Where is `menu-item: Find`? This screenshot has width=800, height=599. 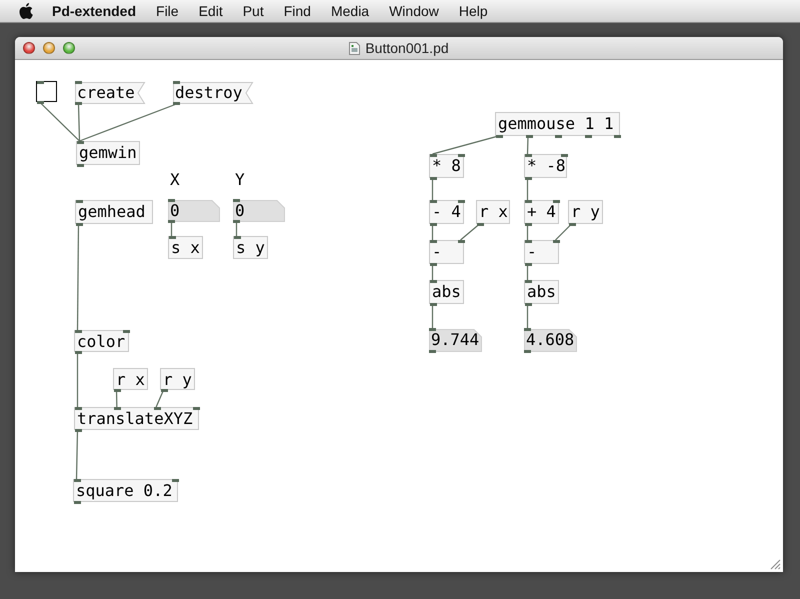 menu-item: Find is located at coordinates (297, 11).